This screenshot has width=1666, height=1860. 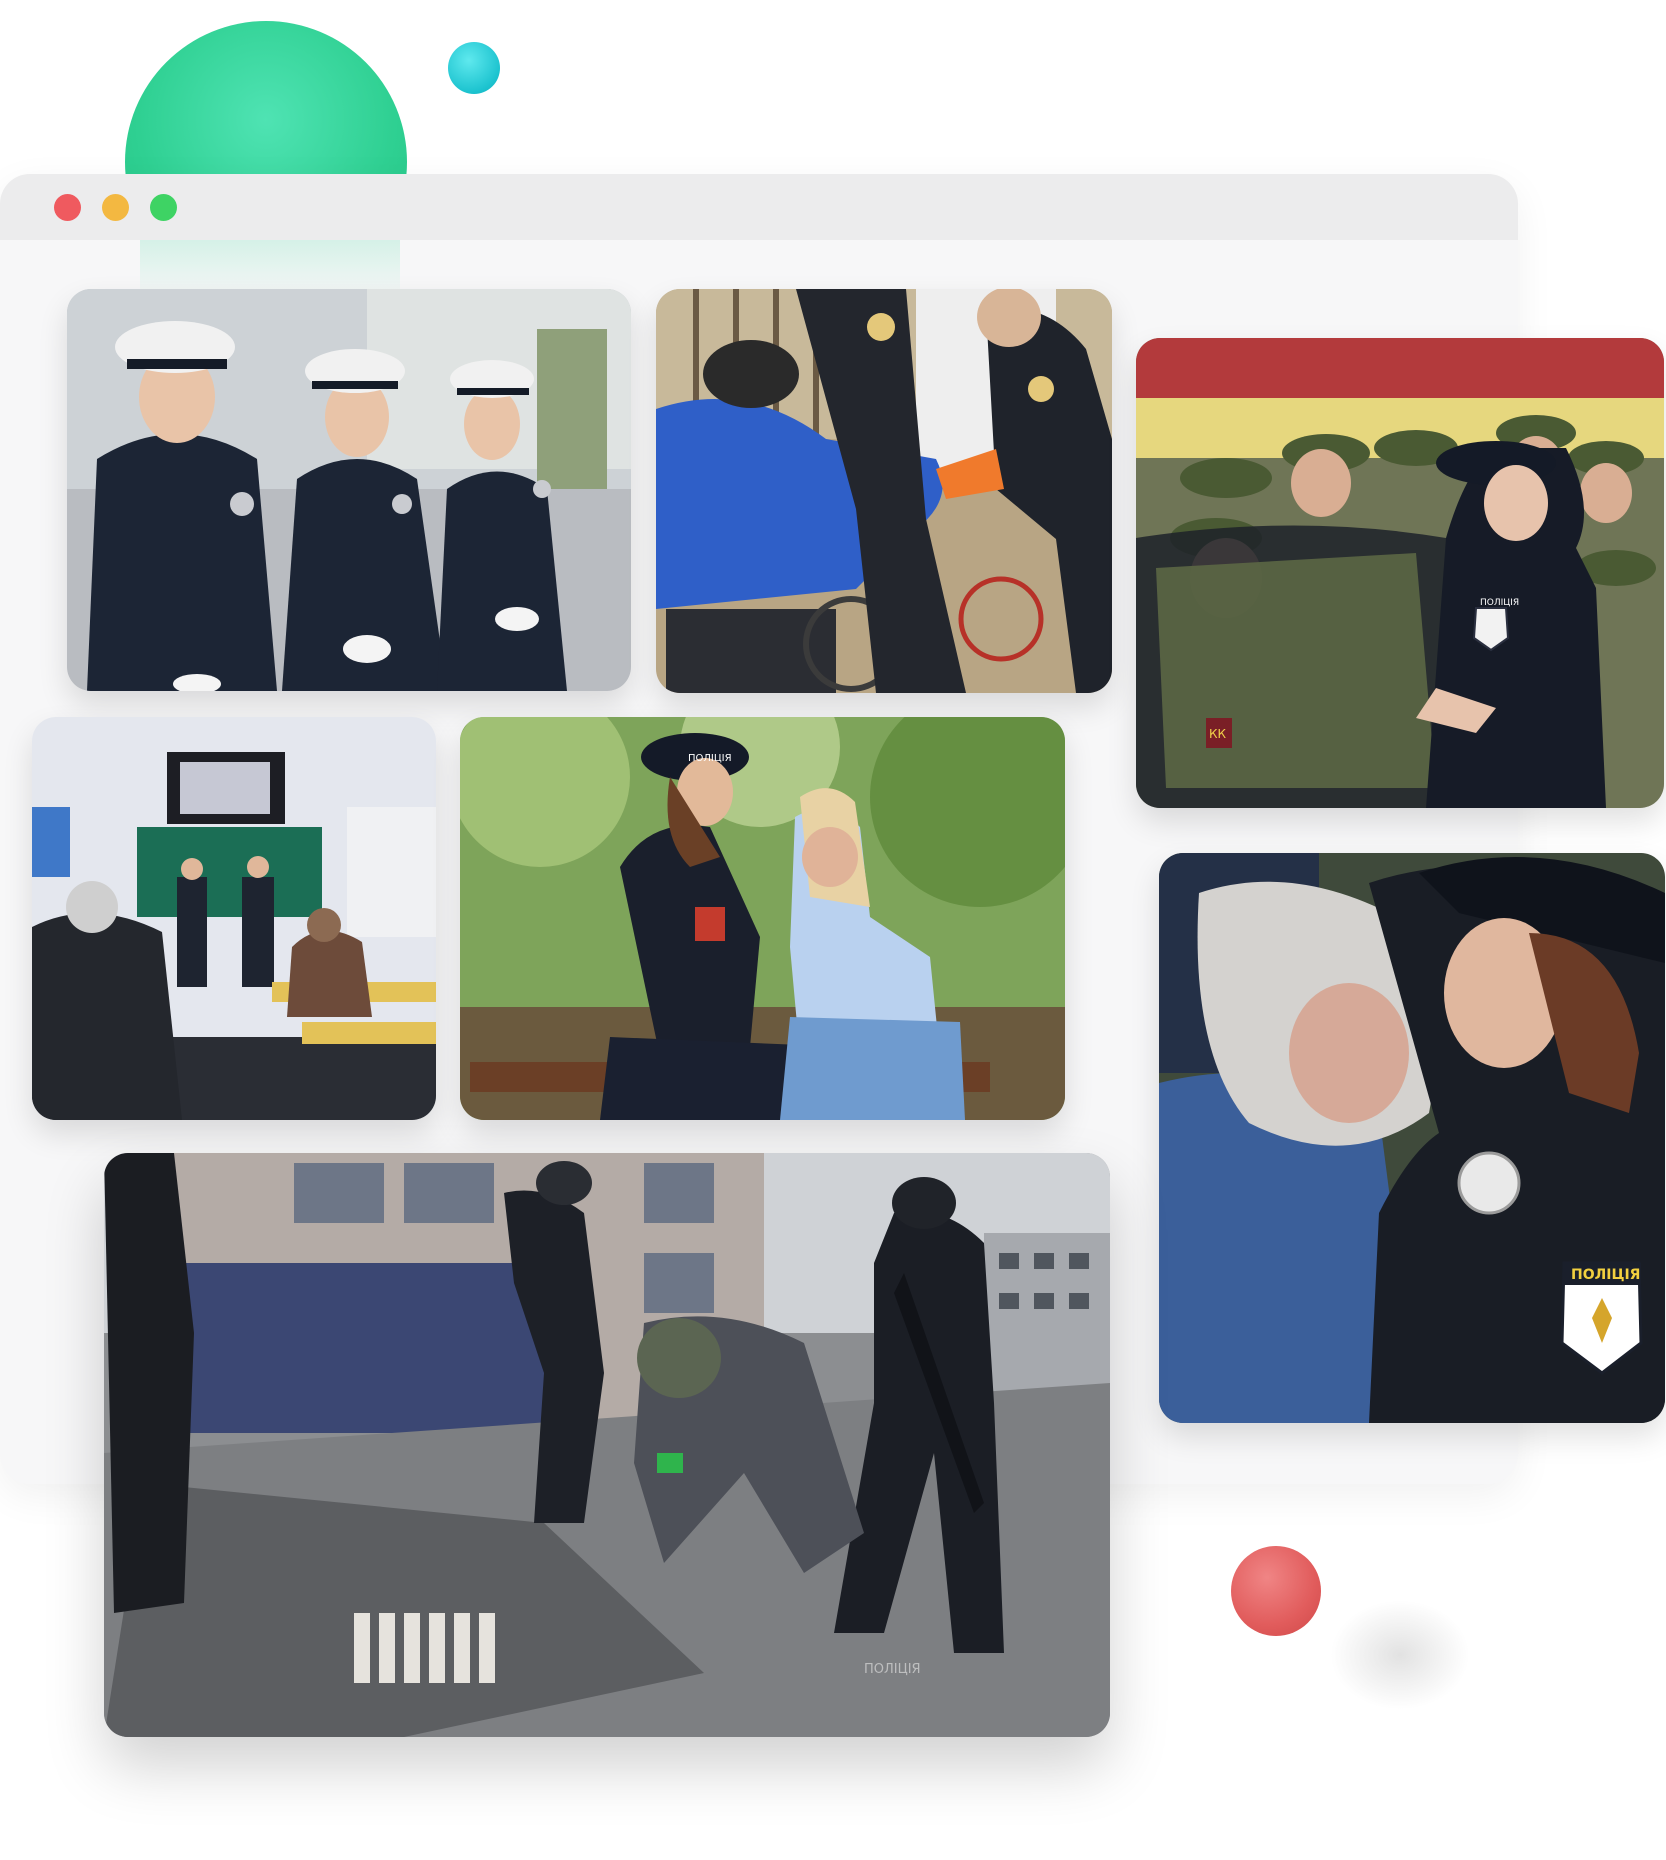 I want to click on window-titlebar, so click(x=759, y=207).